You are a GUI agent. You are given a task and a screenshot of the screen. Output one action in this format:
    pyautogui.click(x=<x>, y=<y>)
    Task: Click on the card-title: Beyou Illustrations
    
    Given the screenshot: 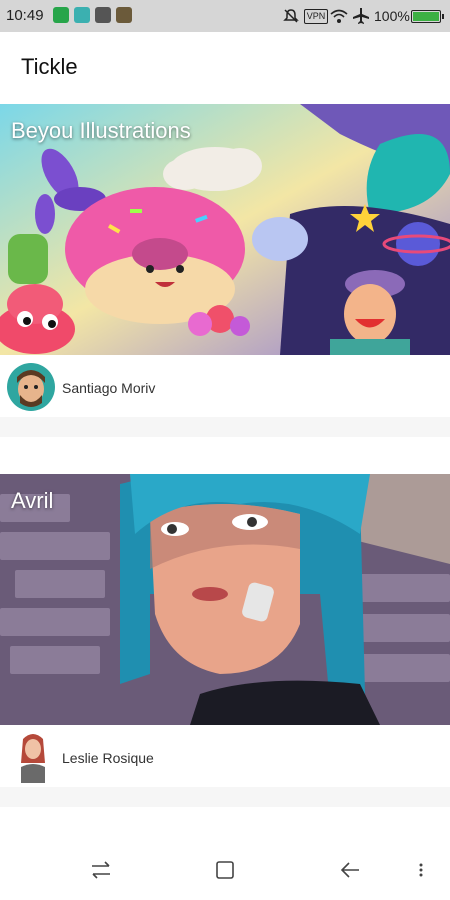 What is the action you would take?
    pyautogui.click(x=101, y=130)
    